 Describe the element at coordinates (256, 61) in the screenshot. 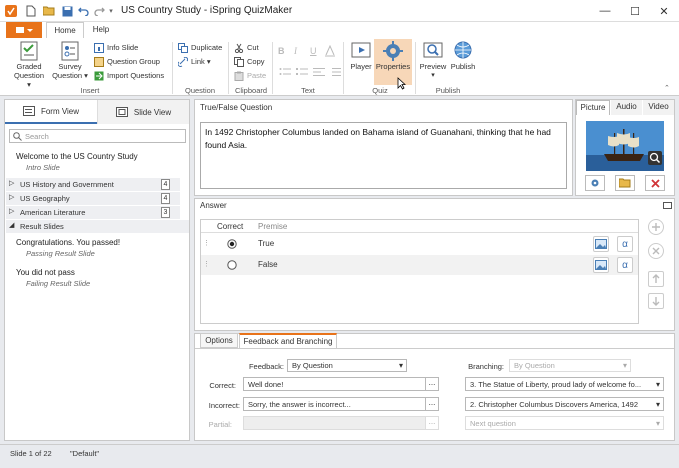

I see `copy-label: Copy` at that location.